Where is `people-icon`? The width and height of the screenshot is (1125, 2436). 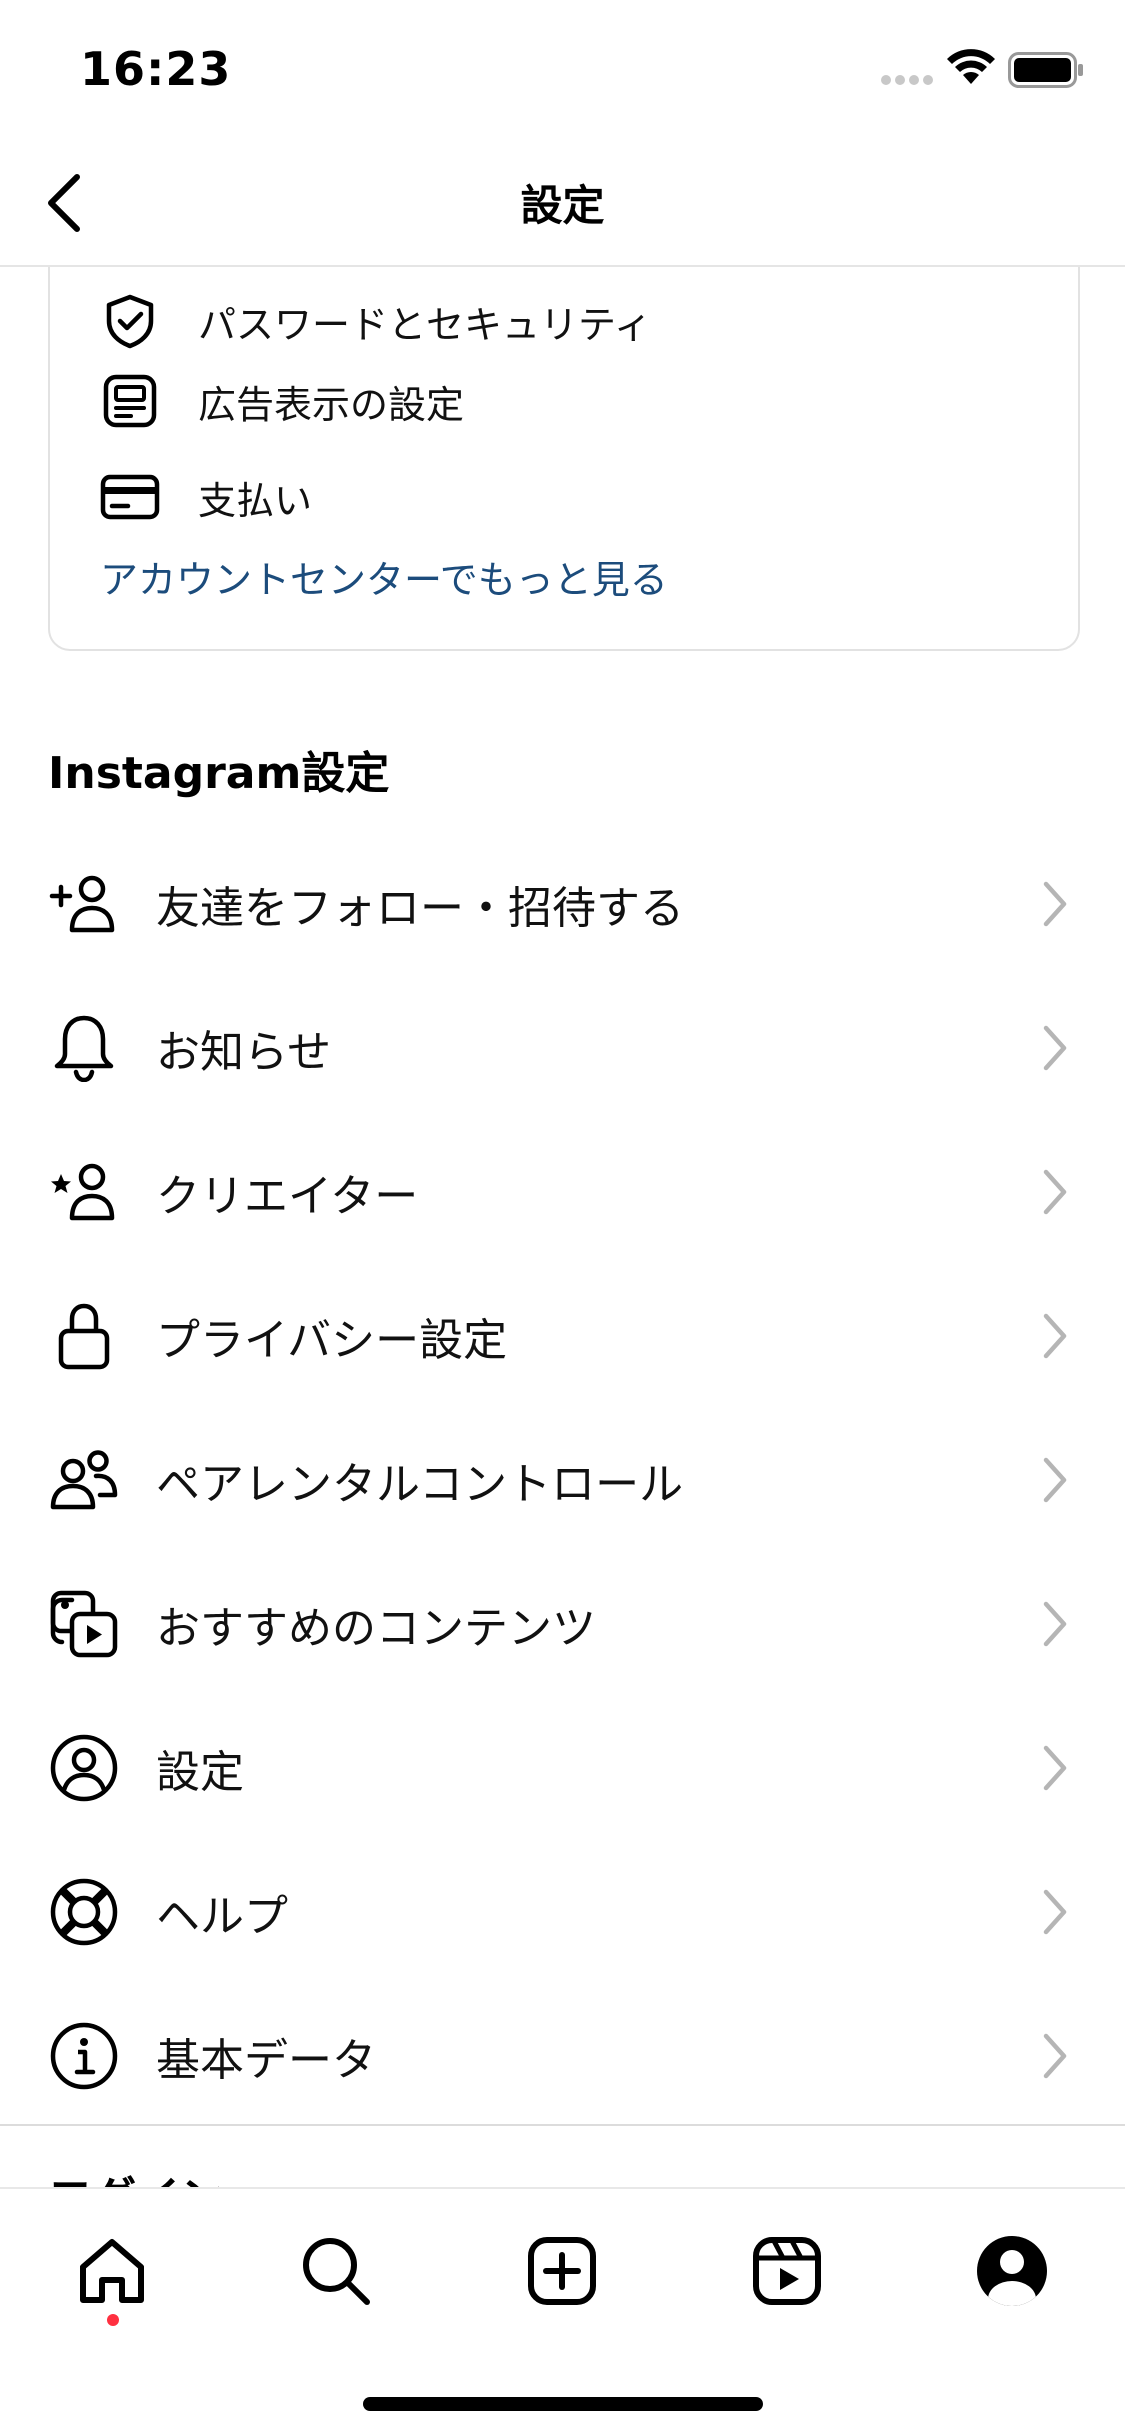
people-icon is located at coordinates (84, 1480).